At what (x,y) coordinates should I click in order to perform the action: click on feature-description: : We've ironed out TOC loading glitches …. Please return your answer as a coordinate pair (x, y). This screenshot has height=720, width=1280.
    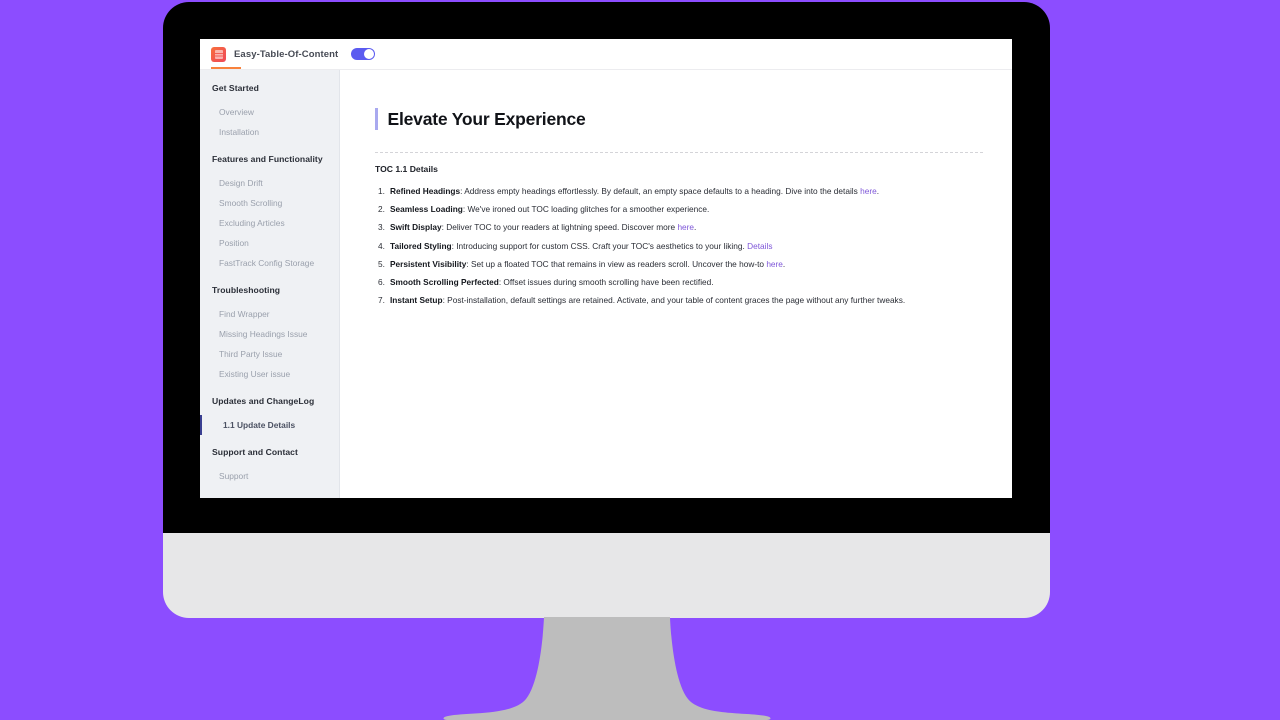
    Looking at the image, I should click on (586, 209).